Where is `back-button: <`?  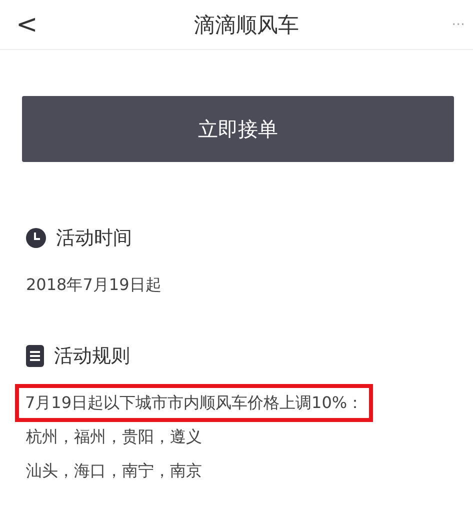
back-button: < is located at coordinates (27, 25).